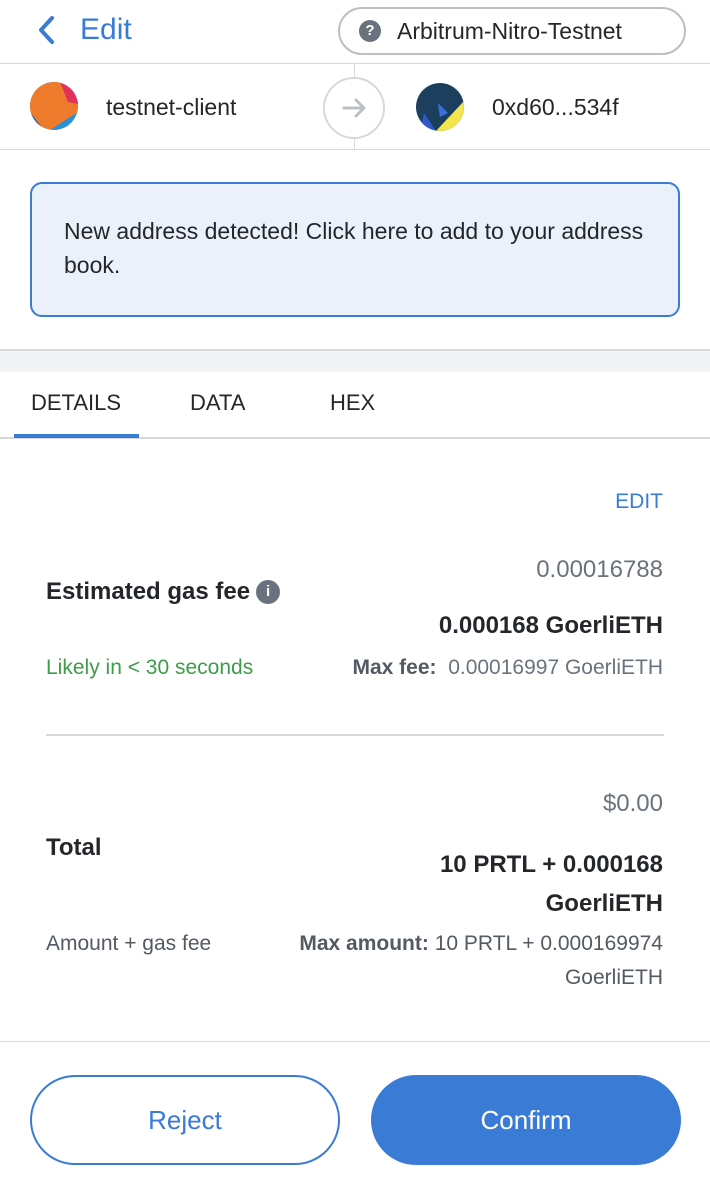 This screenshot has height=1196, width=710. What do you see at coordinates (555, 667) in the screenshot?
I see `max-fee-value: 0.00016997 GoerliETH` at bounding box center [555, 667].